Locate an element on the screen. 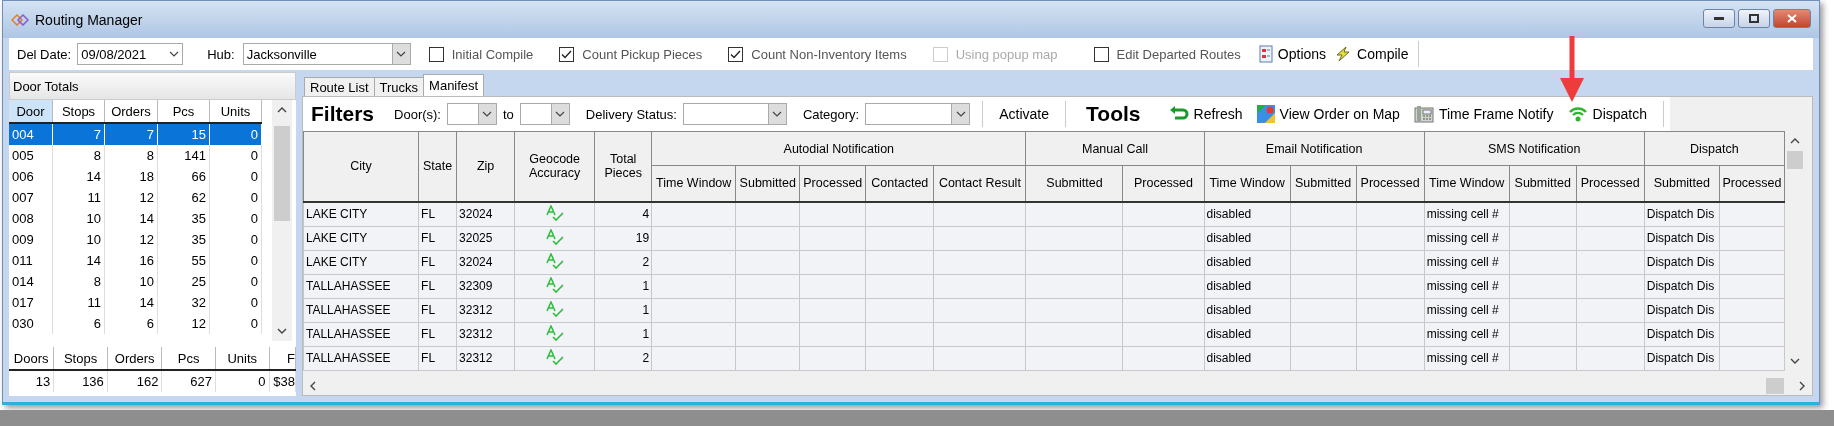 The width and height of the screenshot is (1834, 426). column-header: Contact Result is located at coordinates (979, 183).